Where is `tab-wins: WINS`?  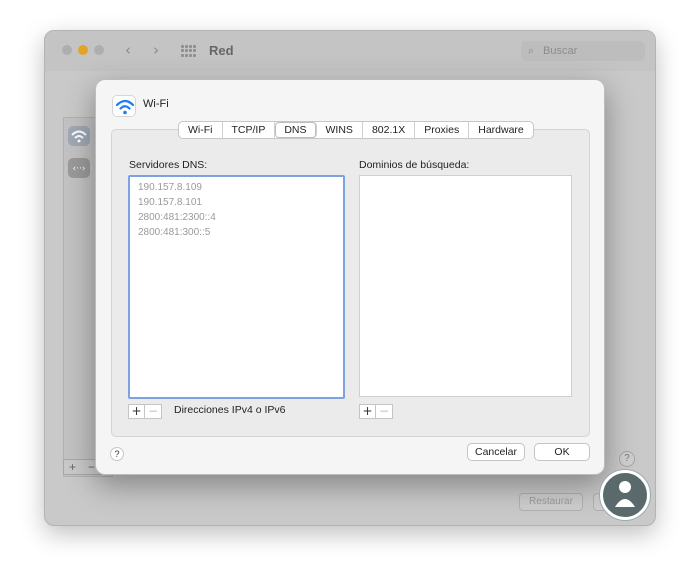 tab-wins: WINS is located at coordinates (340, 130).